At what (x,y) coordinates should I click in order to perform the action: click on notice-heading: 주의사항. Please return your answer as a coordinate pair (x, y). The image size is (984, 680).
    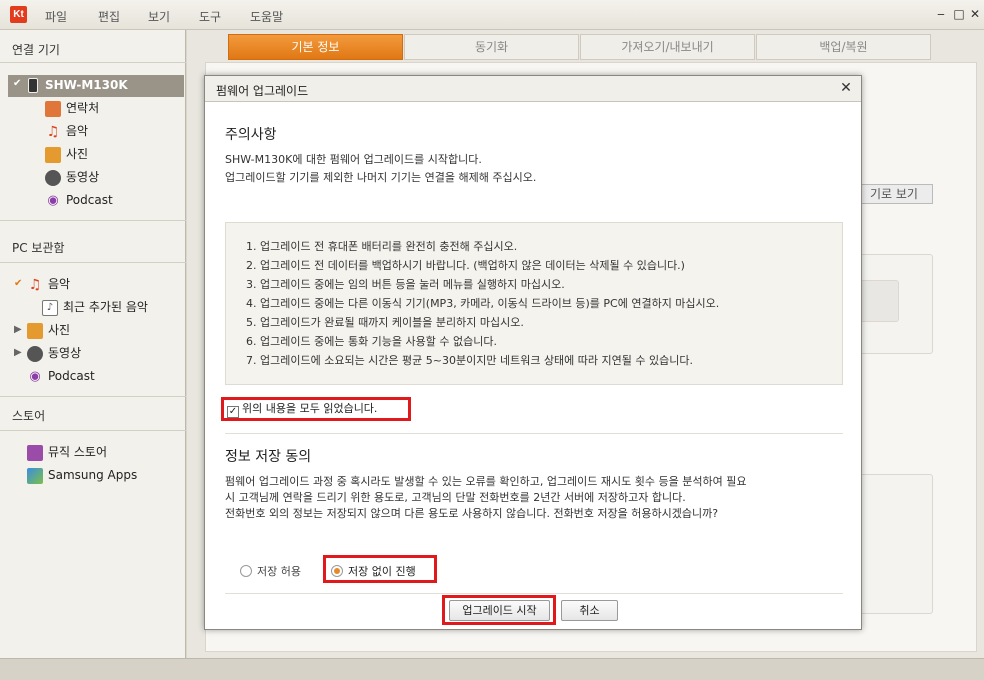
    Looking at the image, I should click on (251, 135).